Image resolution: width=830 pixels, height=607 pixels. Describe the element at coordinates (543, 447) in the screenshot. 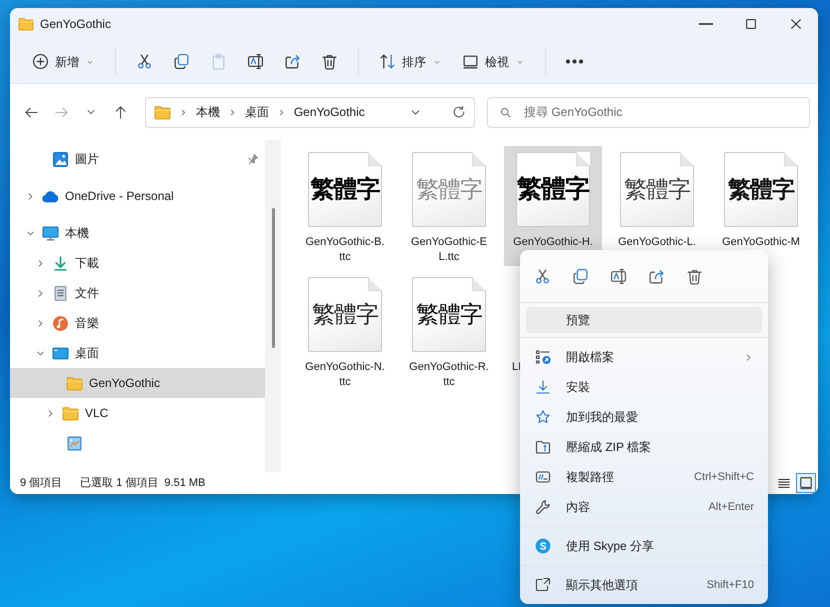

I see `zip-folder-icon` at that location.